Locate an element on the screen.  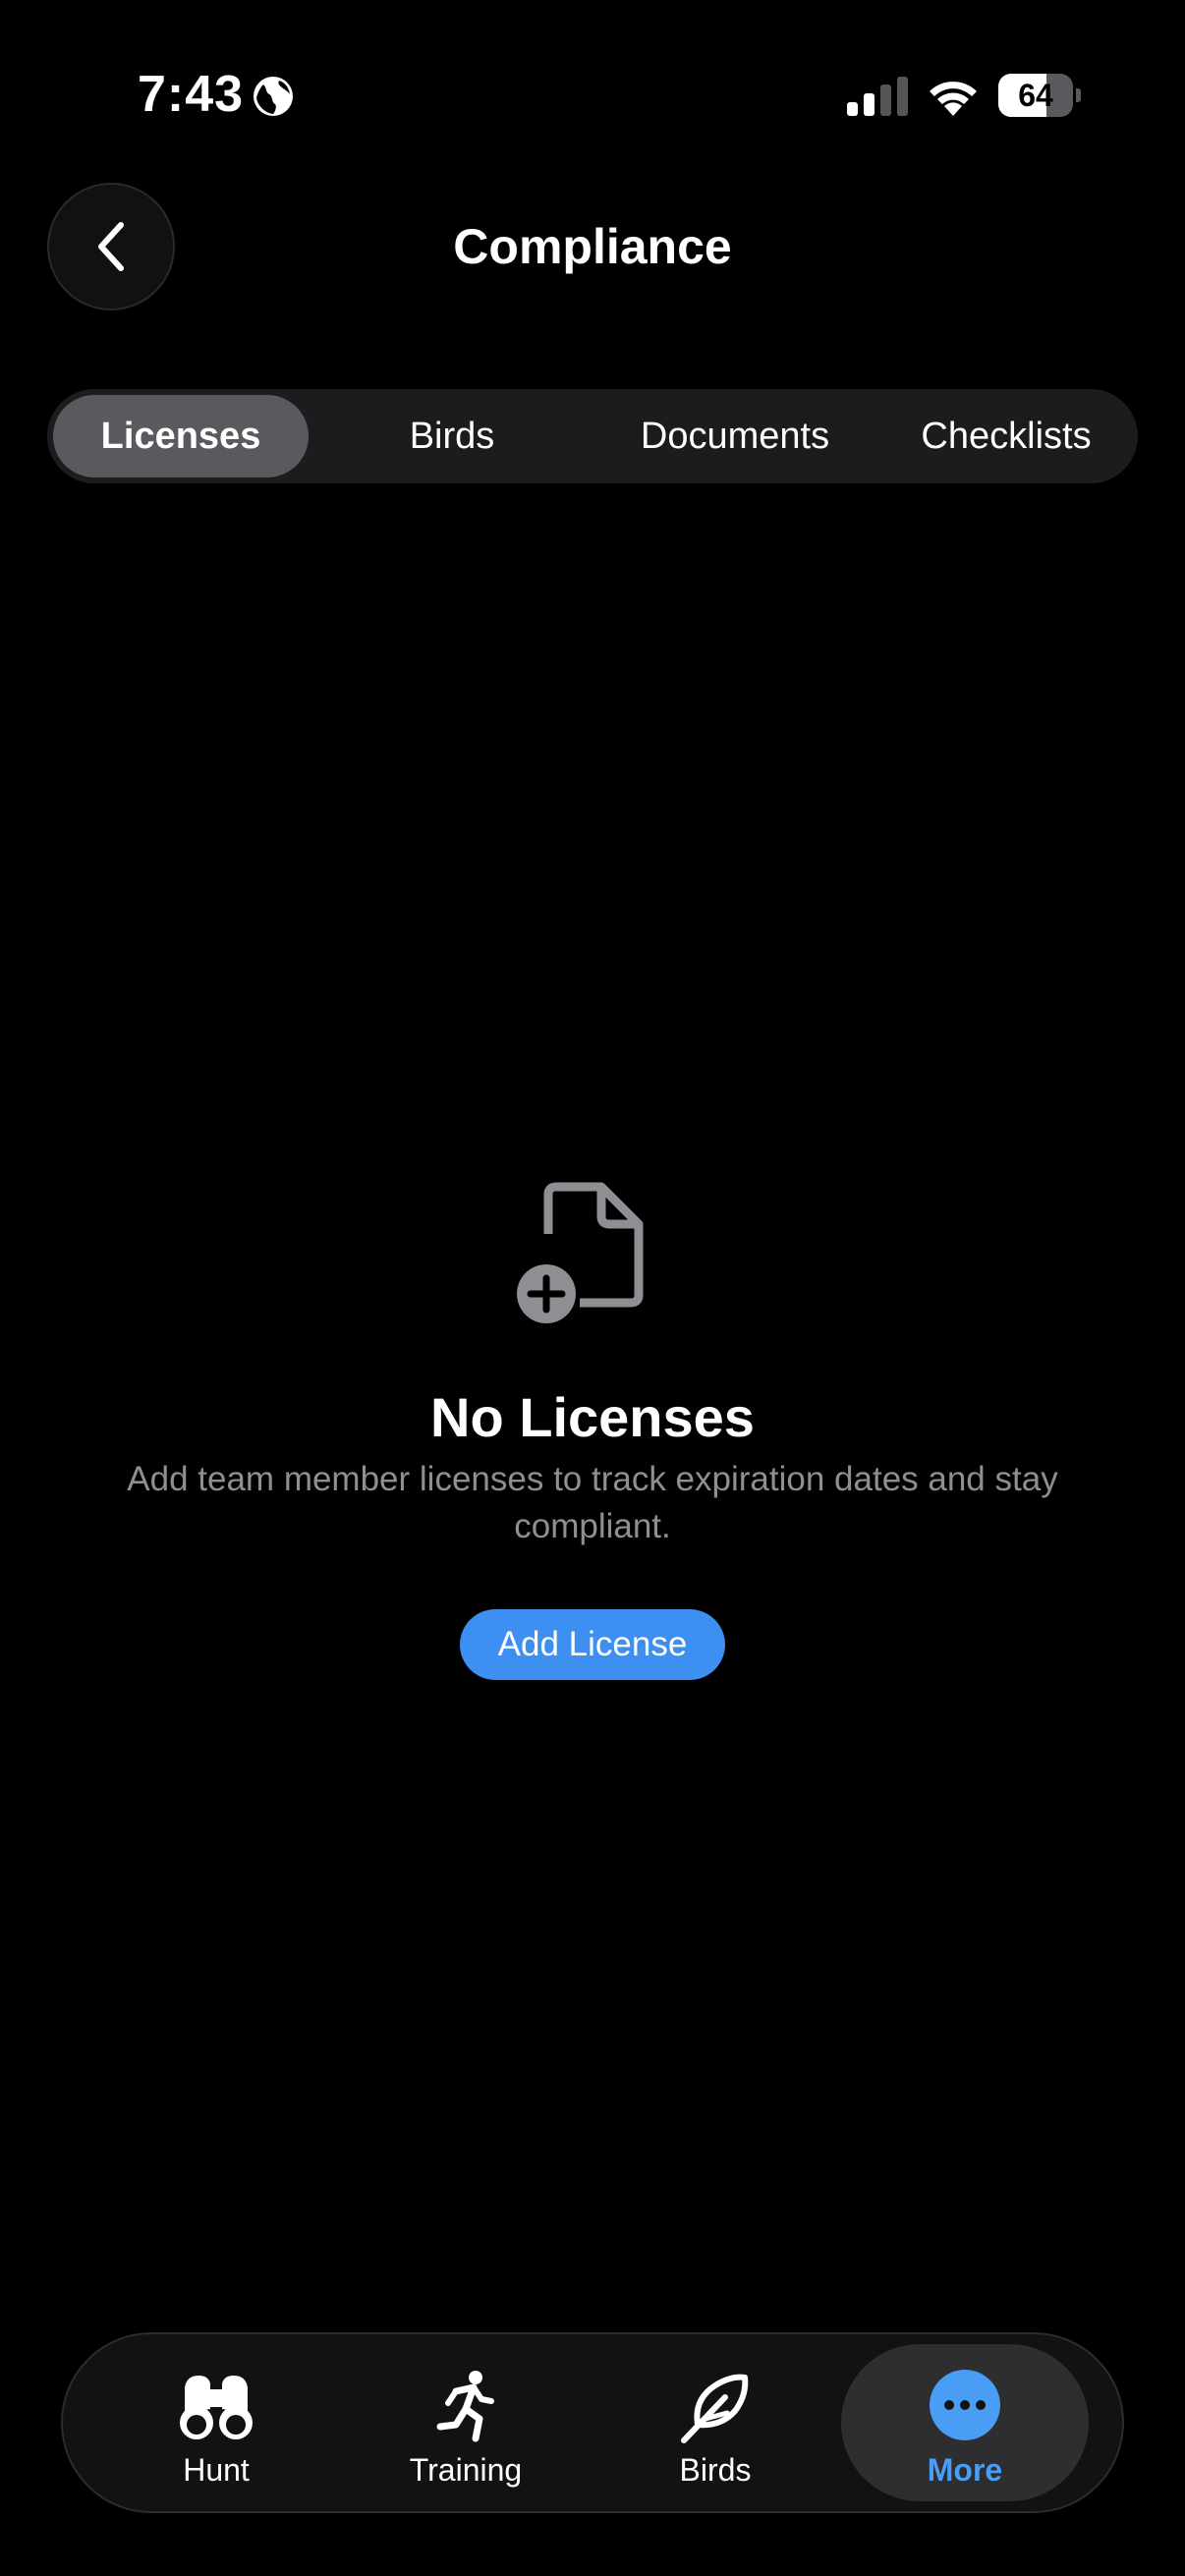
bottom-tab-bar: Hunt Training Birds More is located at coordinates (592, 2422).